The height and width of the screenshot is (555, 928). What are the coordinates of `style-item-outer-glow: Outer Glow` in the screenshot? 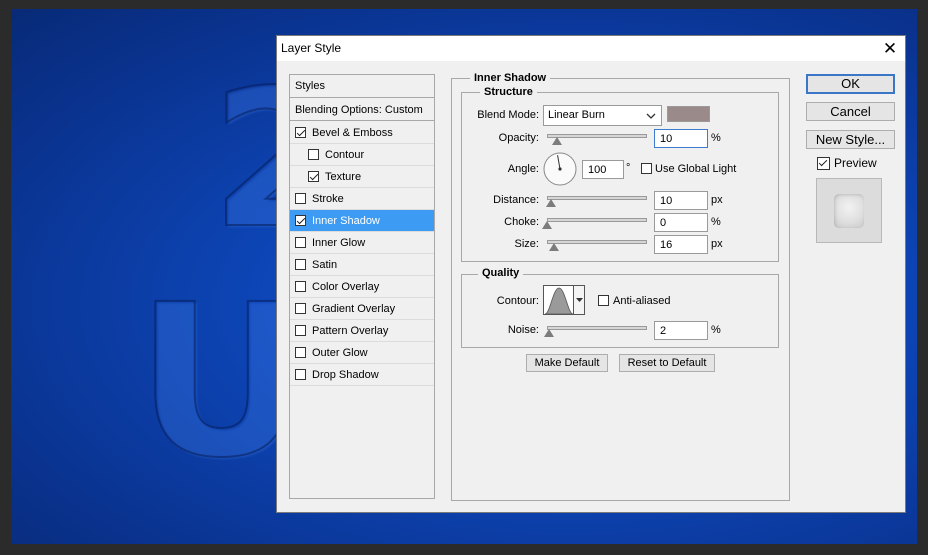 It's located at (362, 353).